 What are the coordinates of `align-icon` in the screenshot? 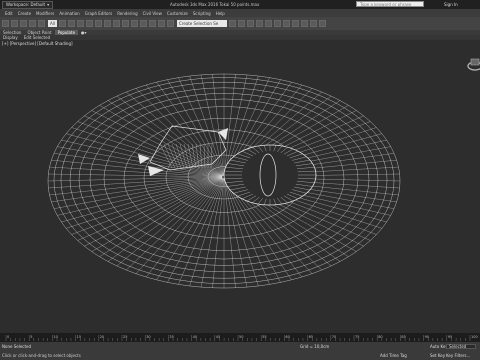 It's located at (241, 23).